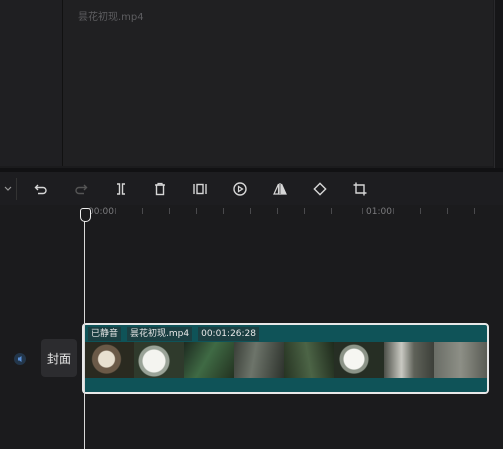 This screenshot has height=449, width=503. I want to click on chevron-down-icon, so click(8, 189).